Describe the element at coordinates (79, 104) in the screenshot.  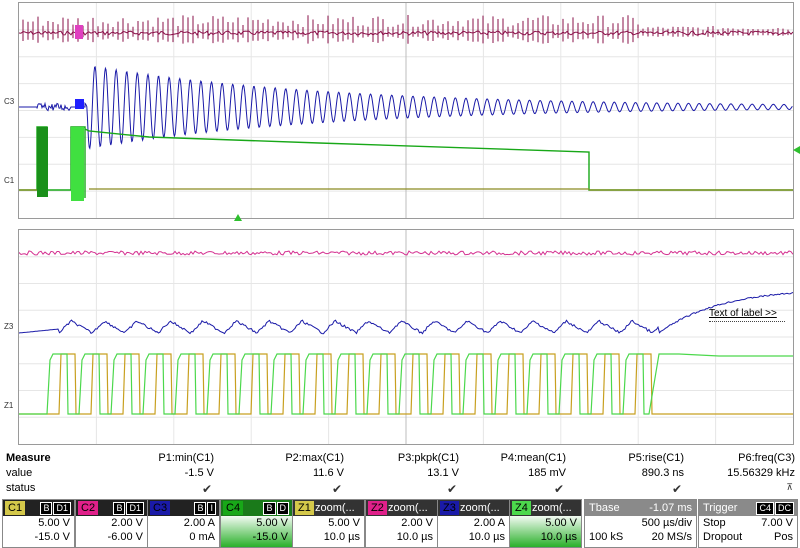
I see `trace-c3-highlight` at that location.